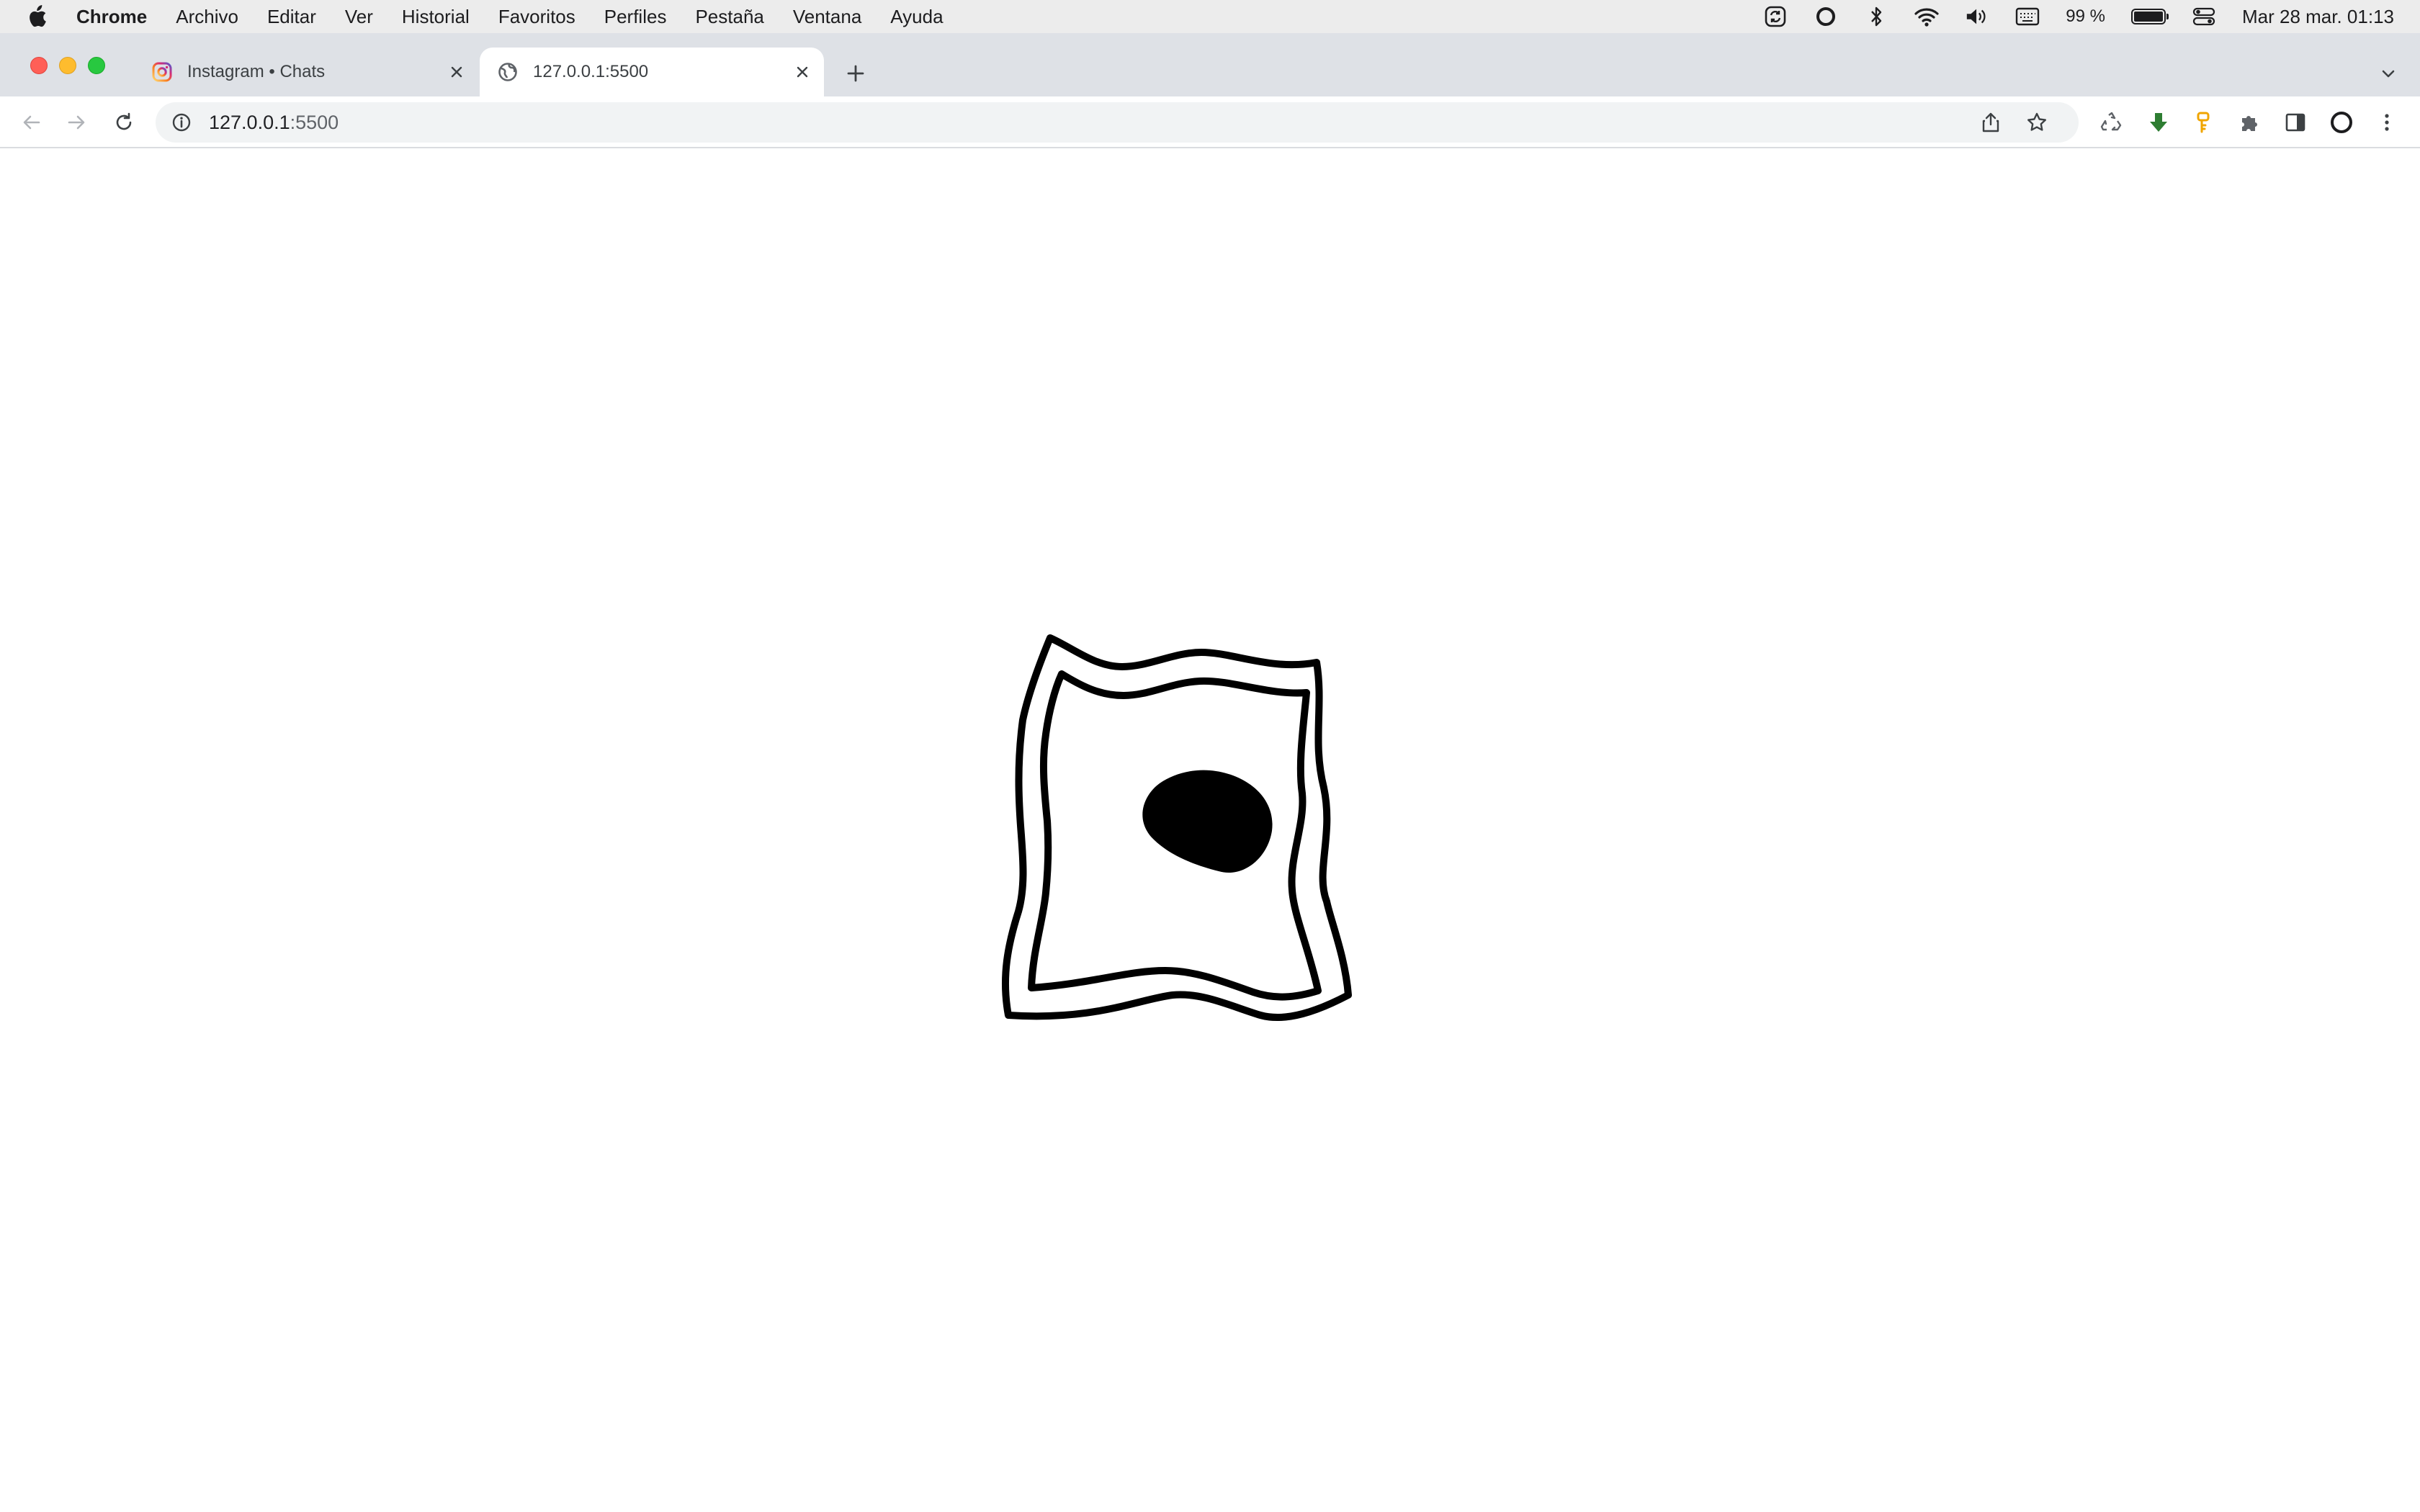 Image resolution: width=2420 pixels, height=1512 pixels. Describe the element at coordinates (2204, 16) in the screenshot. I see `control-center-icon` at that location.